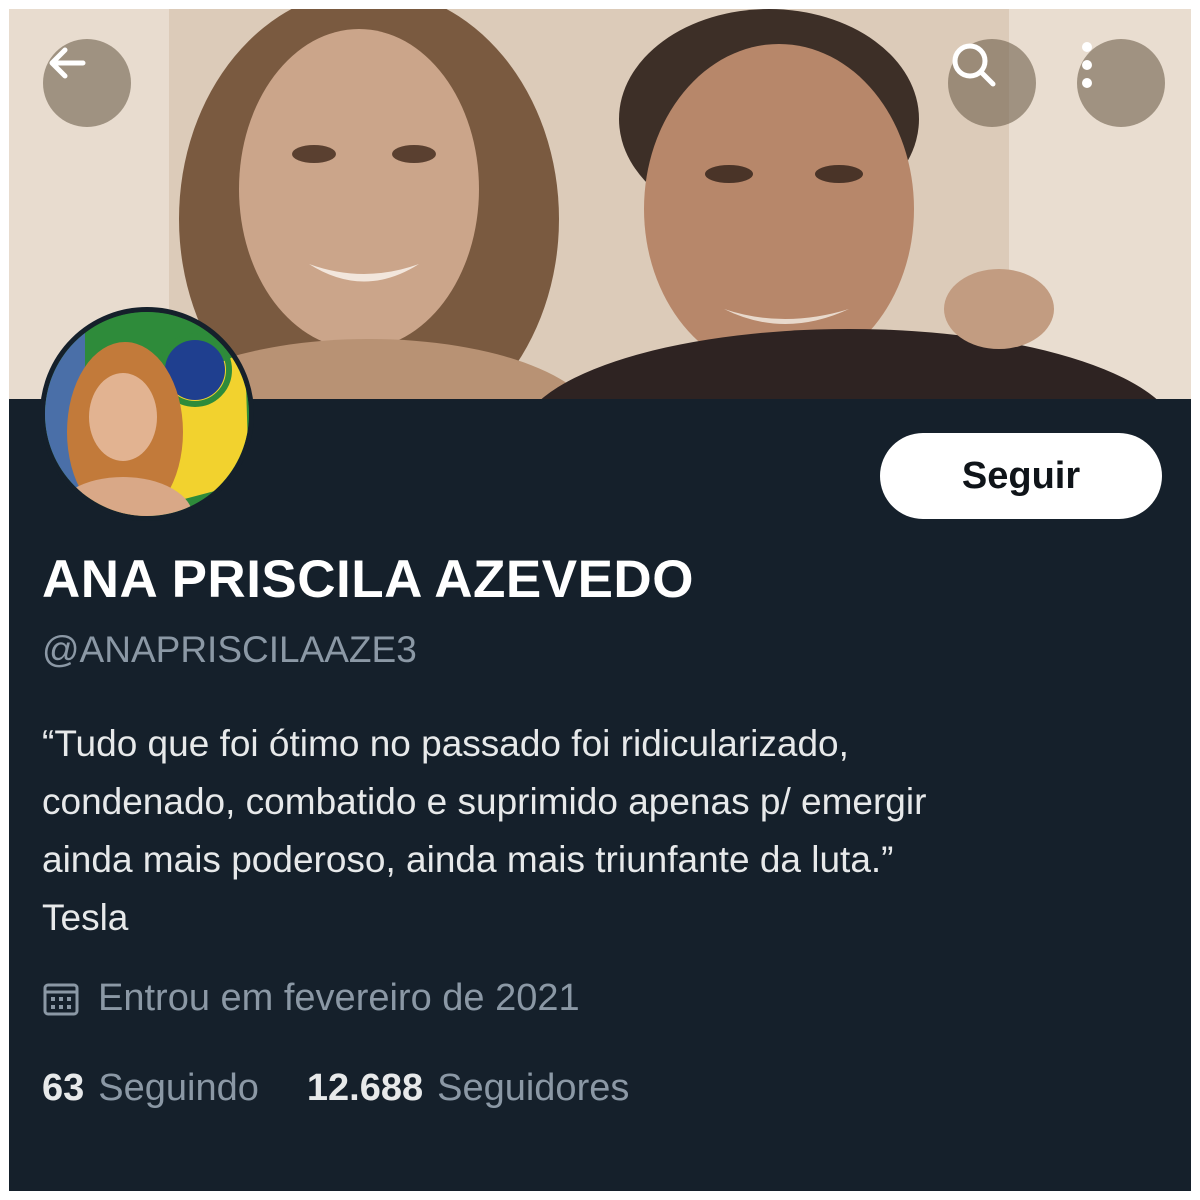  I want to click on joined-date: Entrou em fevereiro de 2021, so click(311, 998).